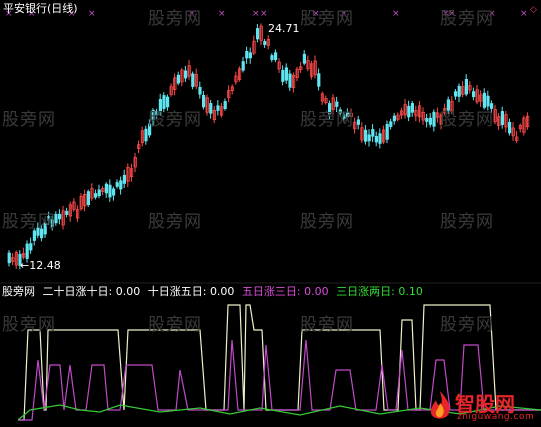  Describe the element at coordinates (40, 8) in the screenshot. I see `chart-title: 平安银行(日线)` at that location.